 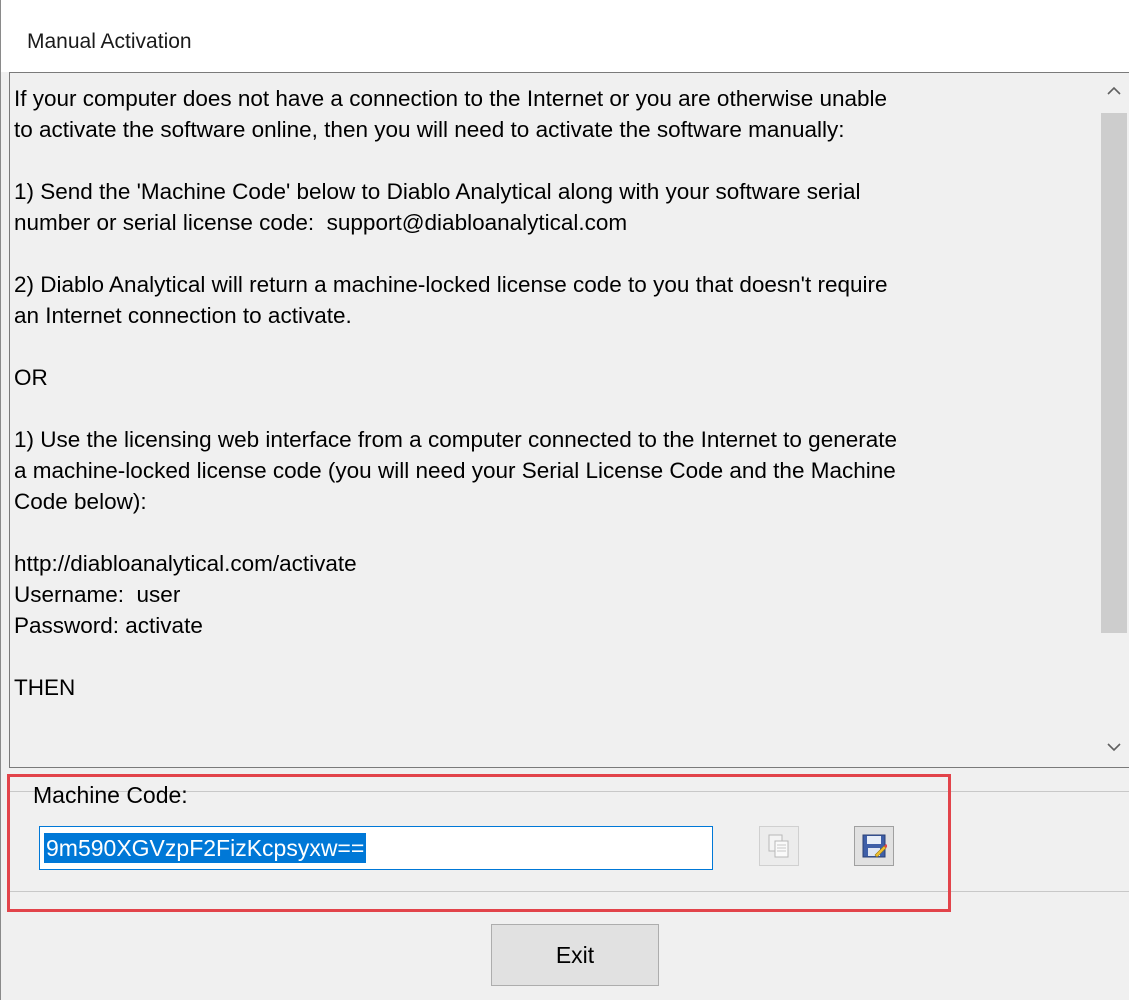 I want to click on instruction-line: THEN, so click(x=45, y=687).